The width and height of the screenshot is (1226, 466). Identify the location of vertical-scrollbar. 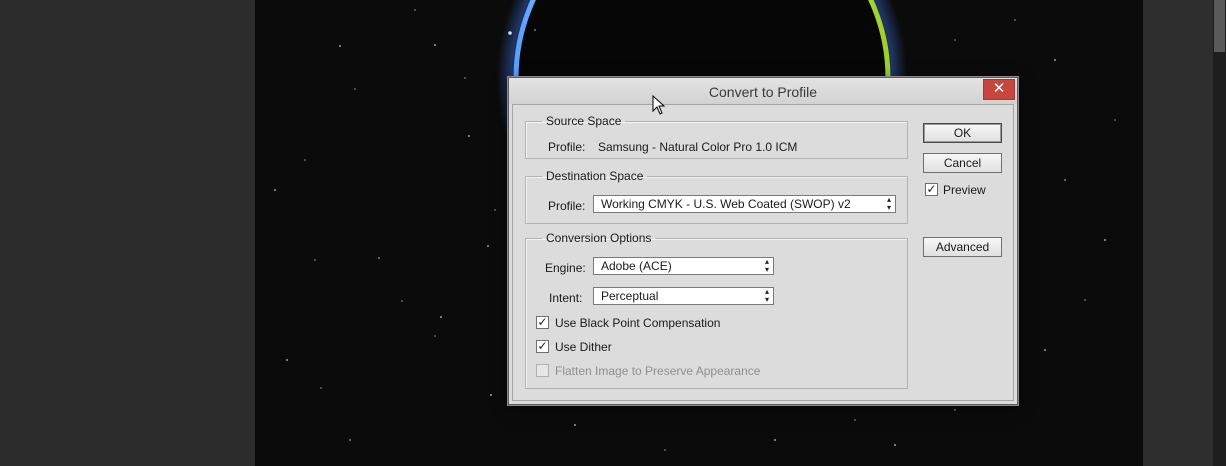
(1219, 233).